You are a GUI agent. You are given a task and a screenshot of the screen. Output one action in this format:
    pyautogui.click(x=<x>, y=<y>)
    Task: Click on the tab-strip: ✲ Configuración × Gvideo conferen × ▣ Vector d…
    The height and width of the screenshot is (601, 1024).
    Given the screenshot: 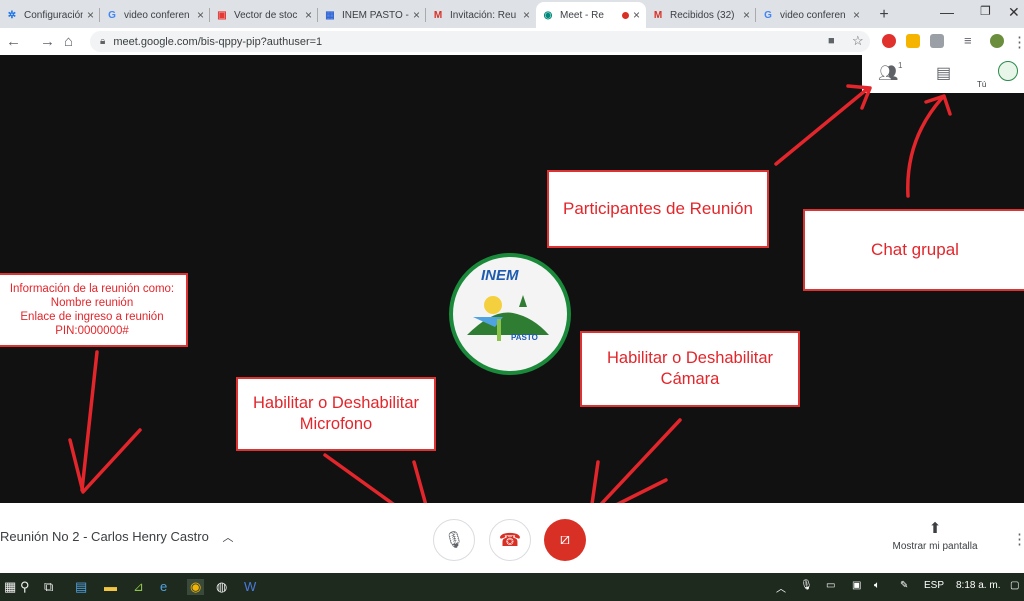 What is the action you would take?
    pyautogui.click(x=512, y=14)
    